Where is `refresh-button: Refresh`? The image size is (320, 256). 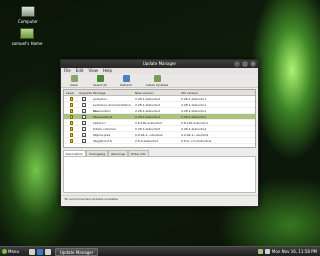
refresh-button: Refresh is located at coordinates (126, 81).